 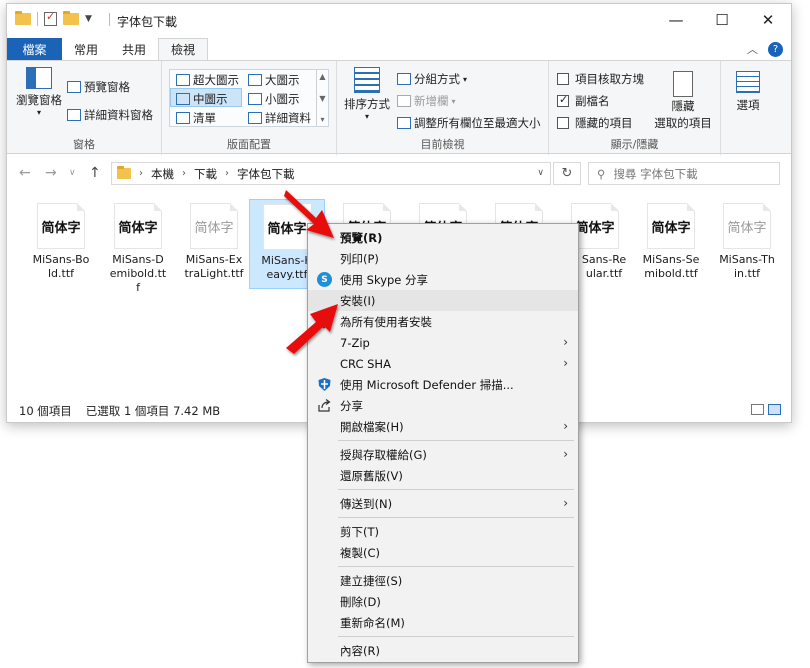 What do you see at coordinates (443, 454) in the screenshot?
I see `menu-item-give-access: 授與存取權給(G) ›` at bounding box center [443, 454].